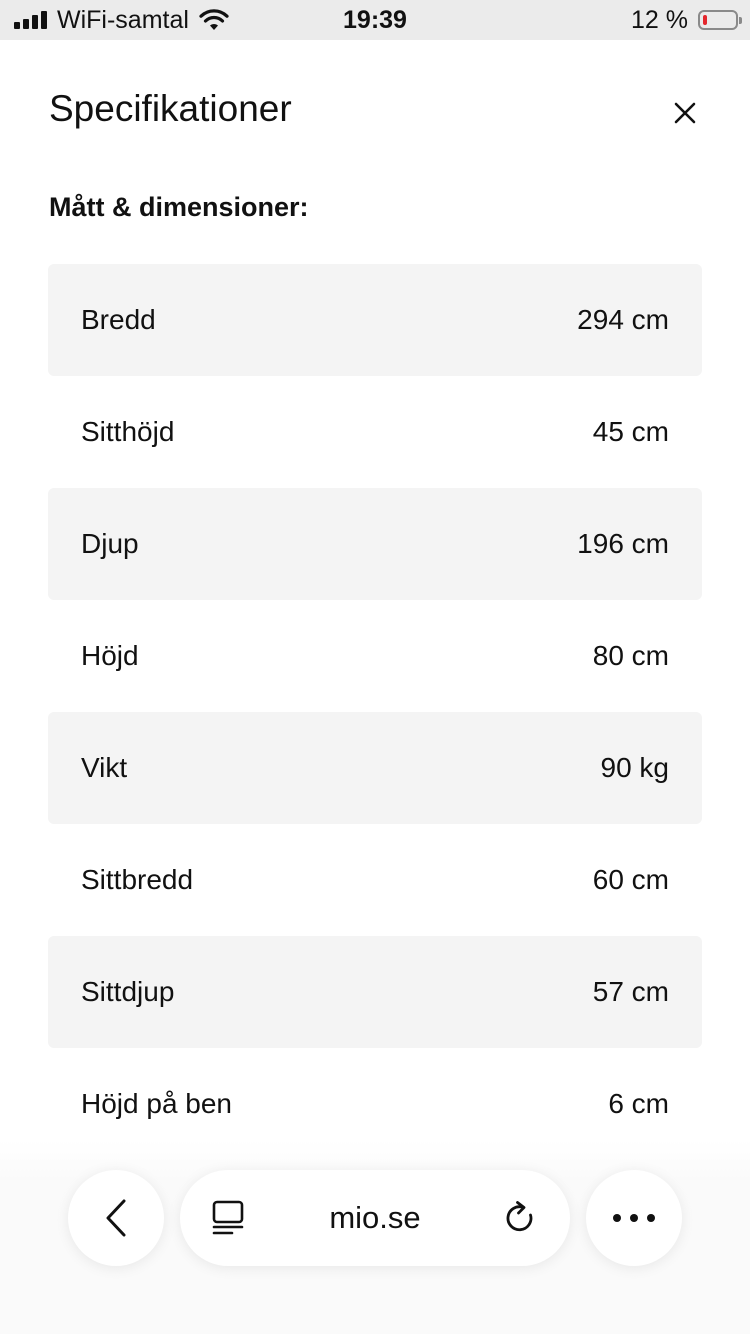  I want to click on more-button, so click(634, 1218).